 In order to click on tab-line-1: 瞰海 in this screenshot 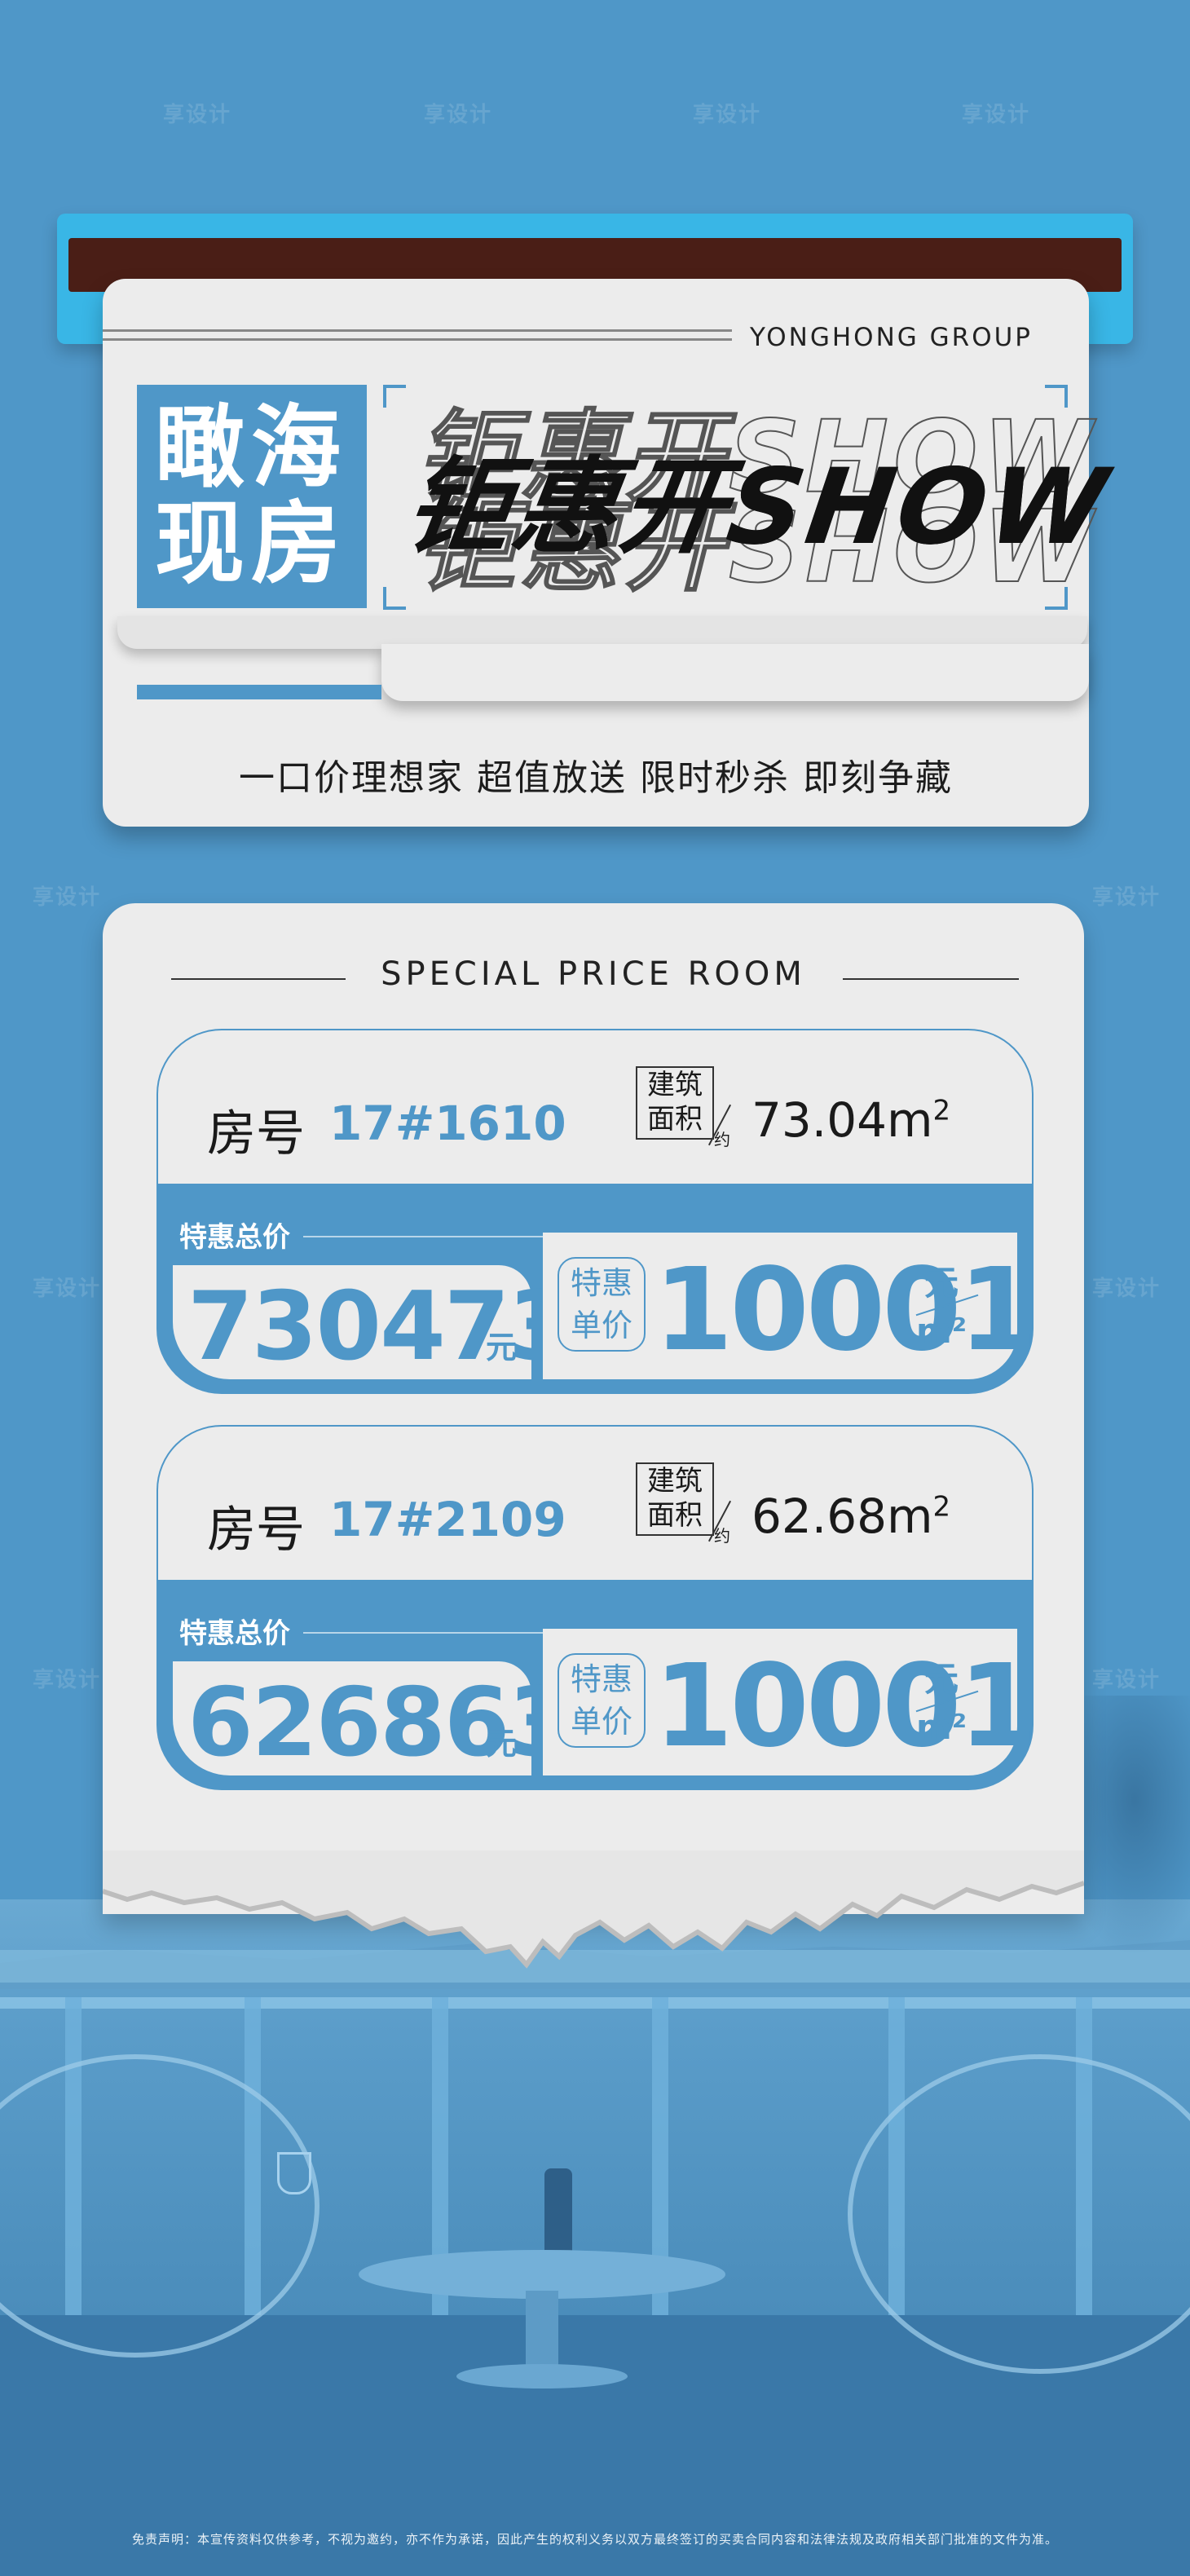, I will do `click(251, 447)`.